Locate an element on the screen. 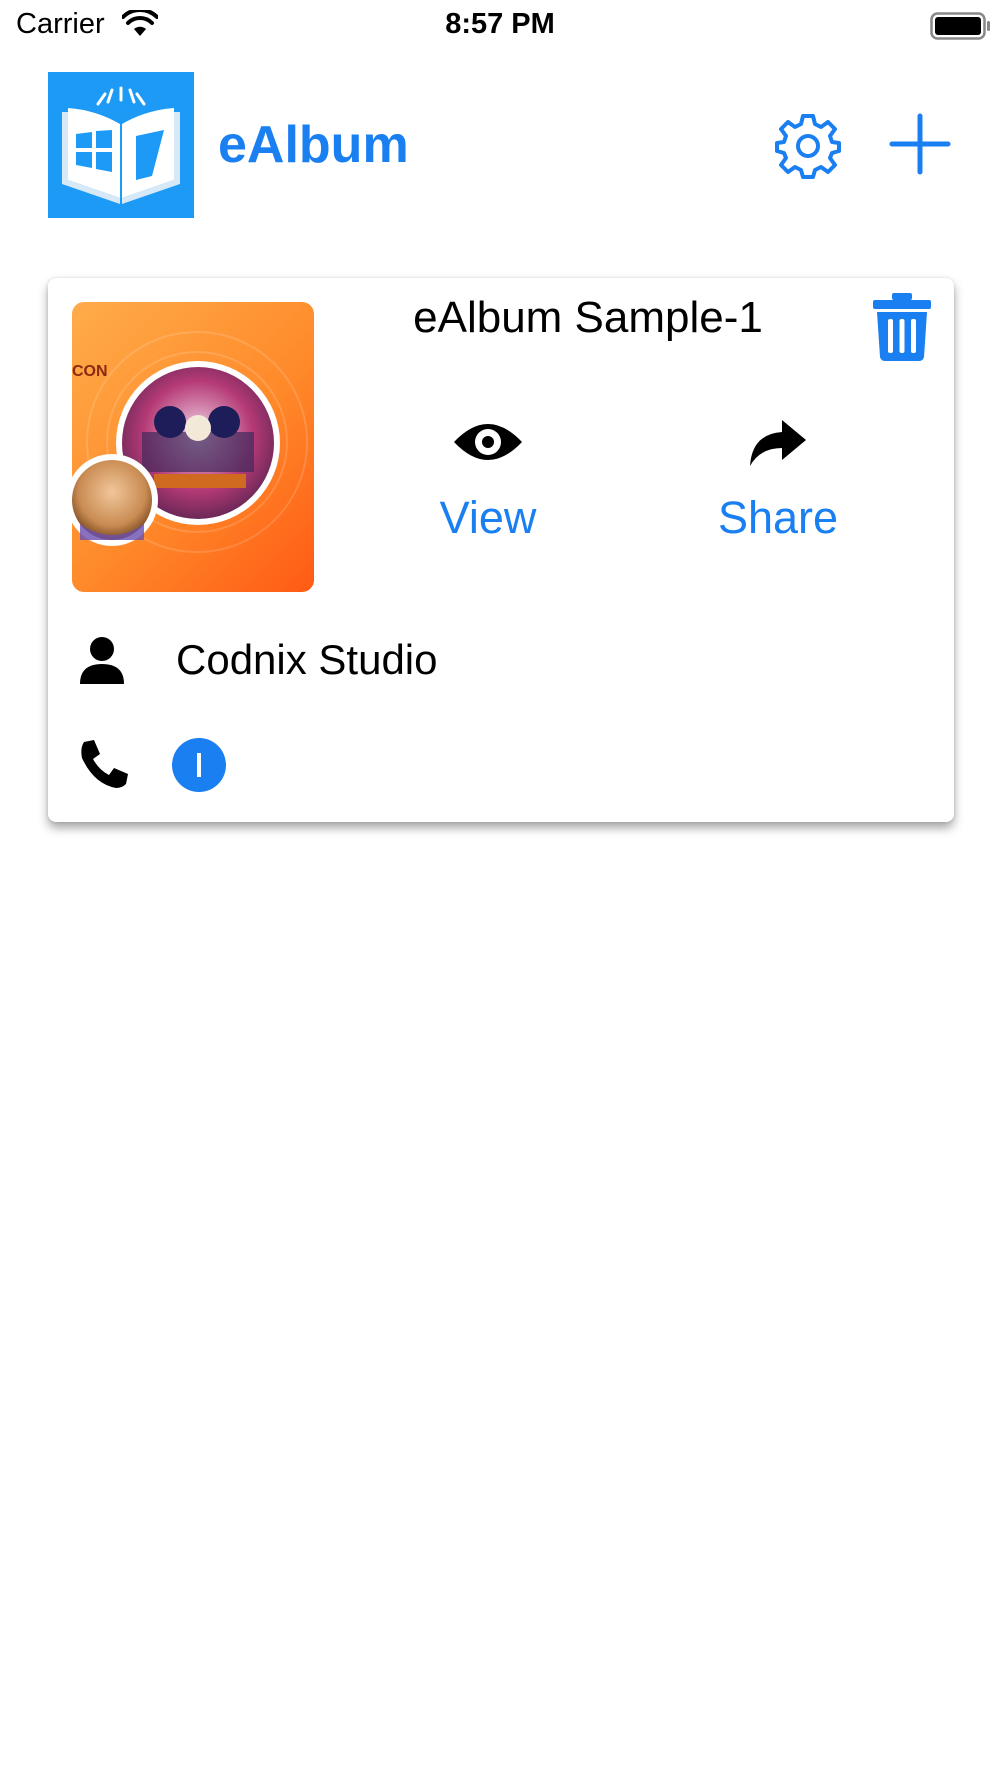  info-button is located at coordinates (199, 765).